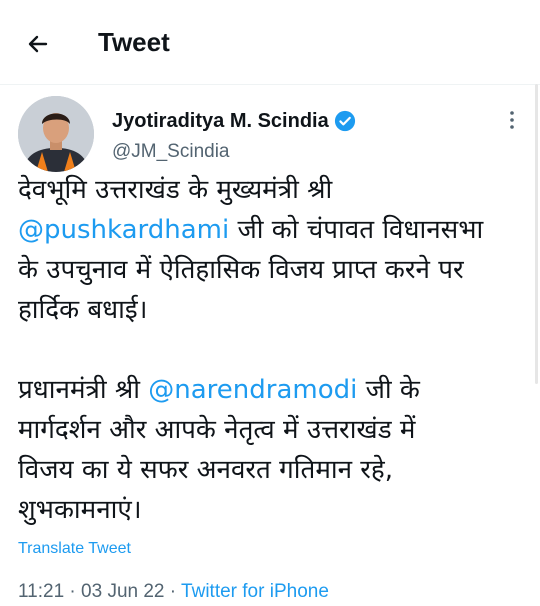  Describe the element at coordinates (123, 230) in the screenshot. I see `mention-link: @pushkardhami` at that location.